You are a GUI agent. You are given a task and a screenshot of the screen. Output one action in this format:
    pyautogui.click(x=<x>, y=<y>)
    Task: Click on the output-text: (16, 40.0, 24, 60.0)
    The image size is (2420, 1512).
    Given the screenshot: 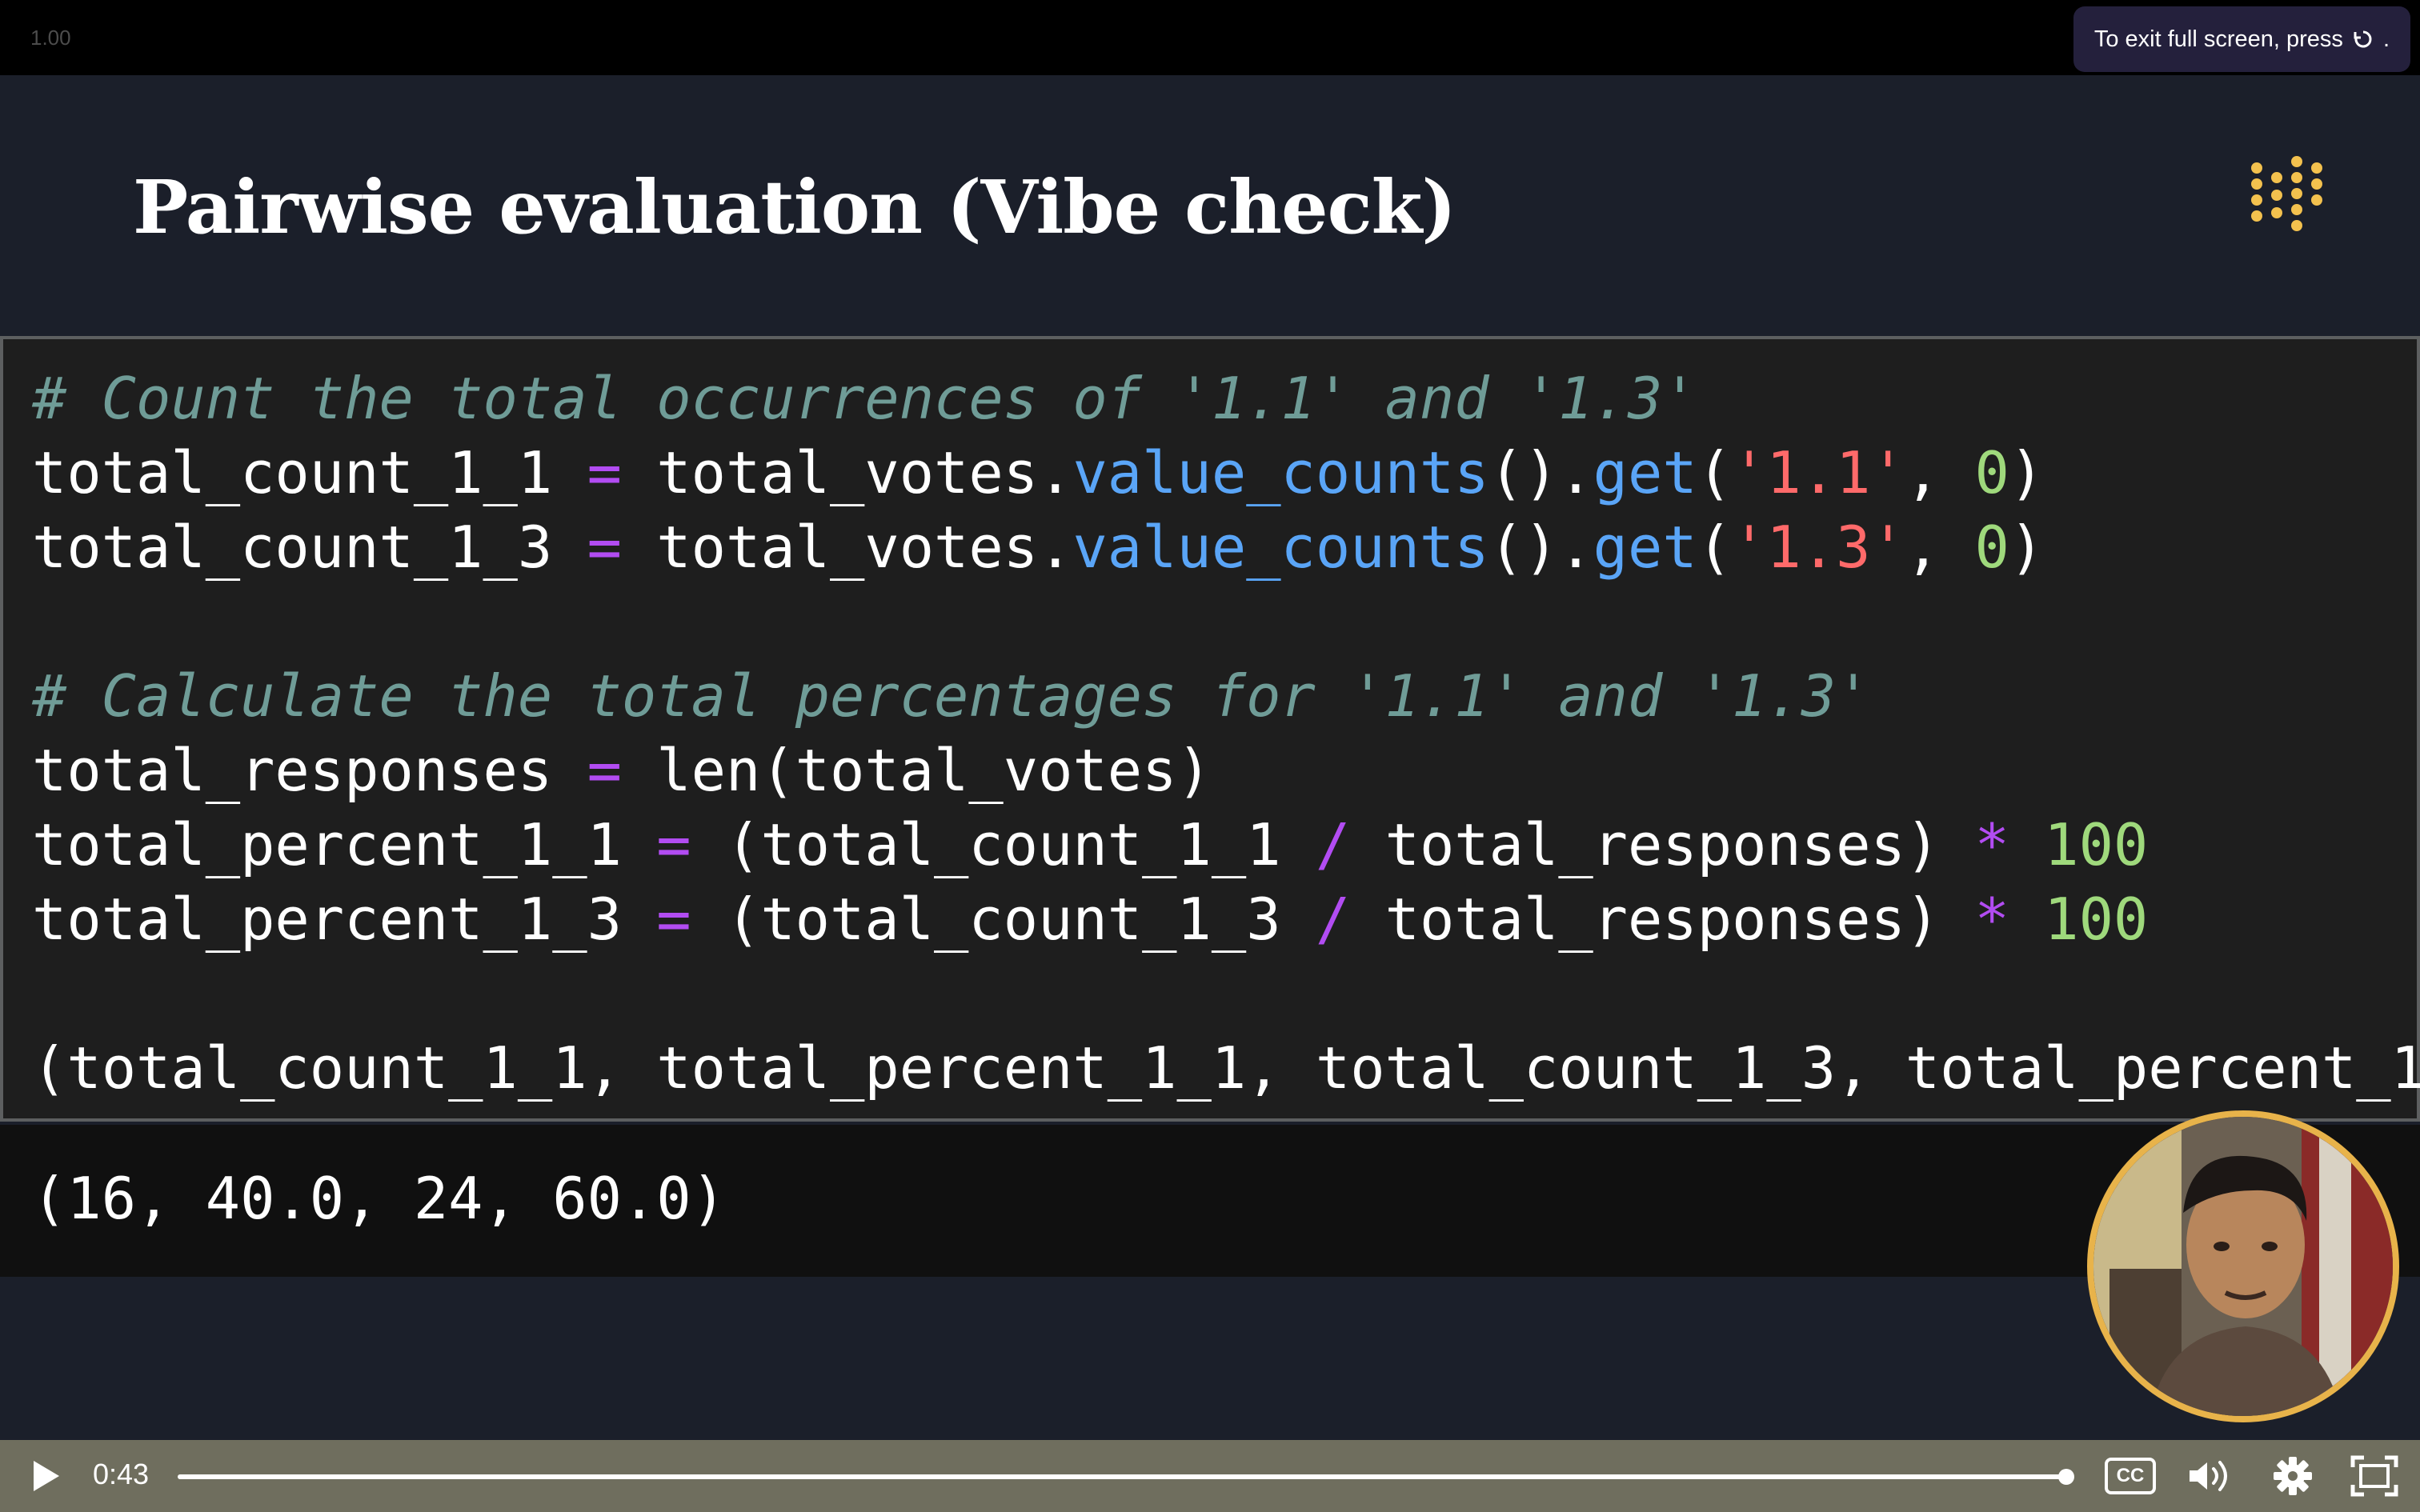 What is the action you would take?
    pyautogui.click(x=379, y=1198)
    